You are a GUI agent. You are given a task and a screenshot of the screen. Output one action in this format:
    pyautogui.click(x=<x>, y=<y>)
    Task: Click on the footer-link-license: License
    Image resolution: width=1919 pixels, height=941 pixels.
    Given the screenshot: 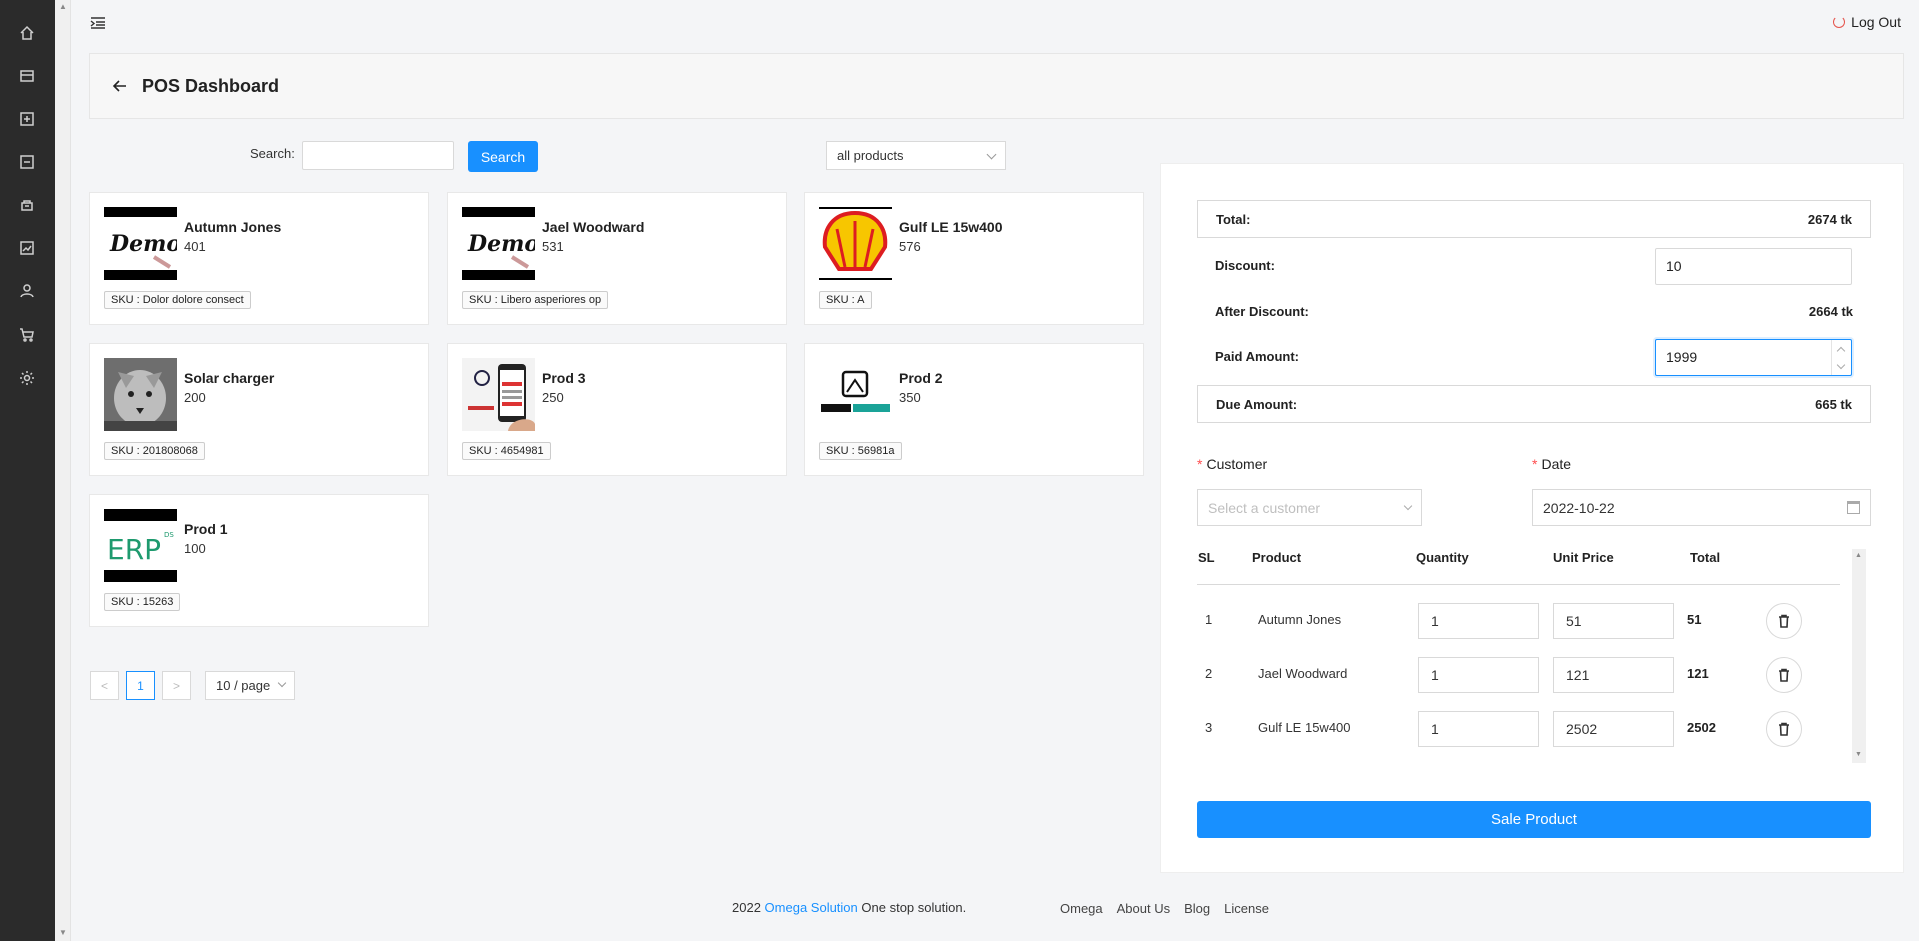 What is the action you would take?
    pyautogui.click(x=1246, y=908)
    